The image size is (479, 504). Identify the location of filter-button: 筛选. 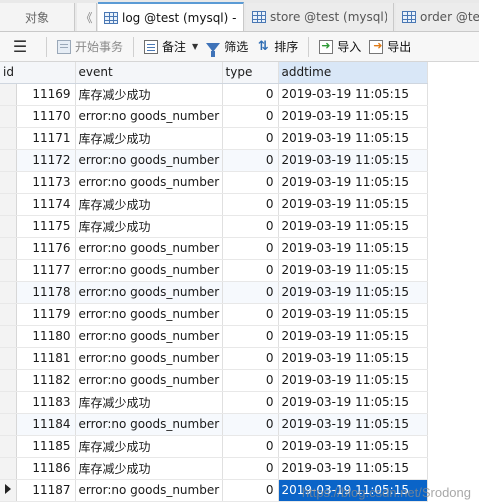
(227, 47).